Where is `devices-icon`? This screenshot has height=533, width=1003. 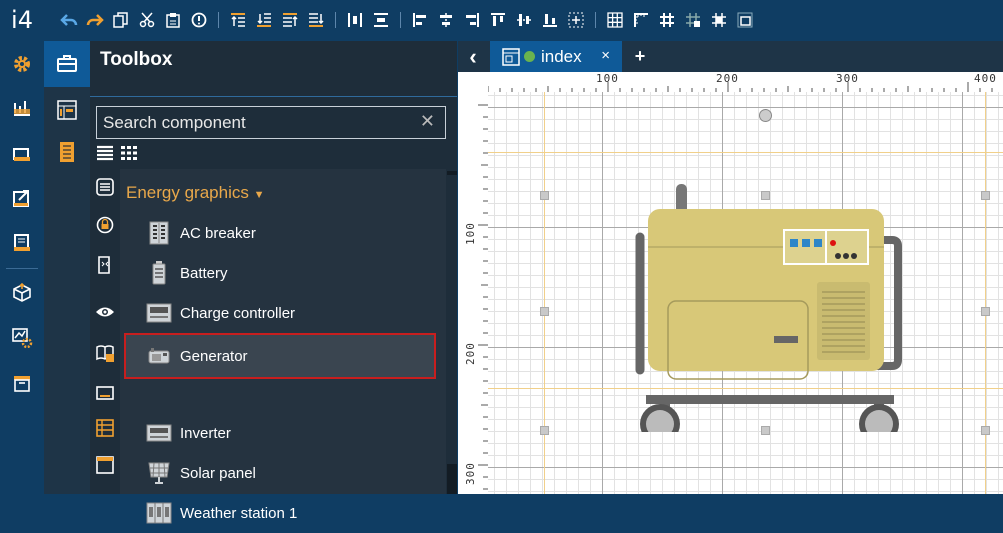 devices-icon is located at coordinates (22, 153).